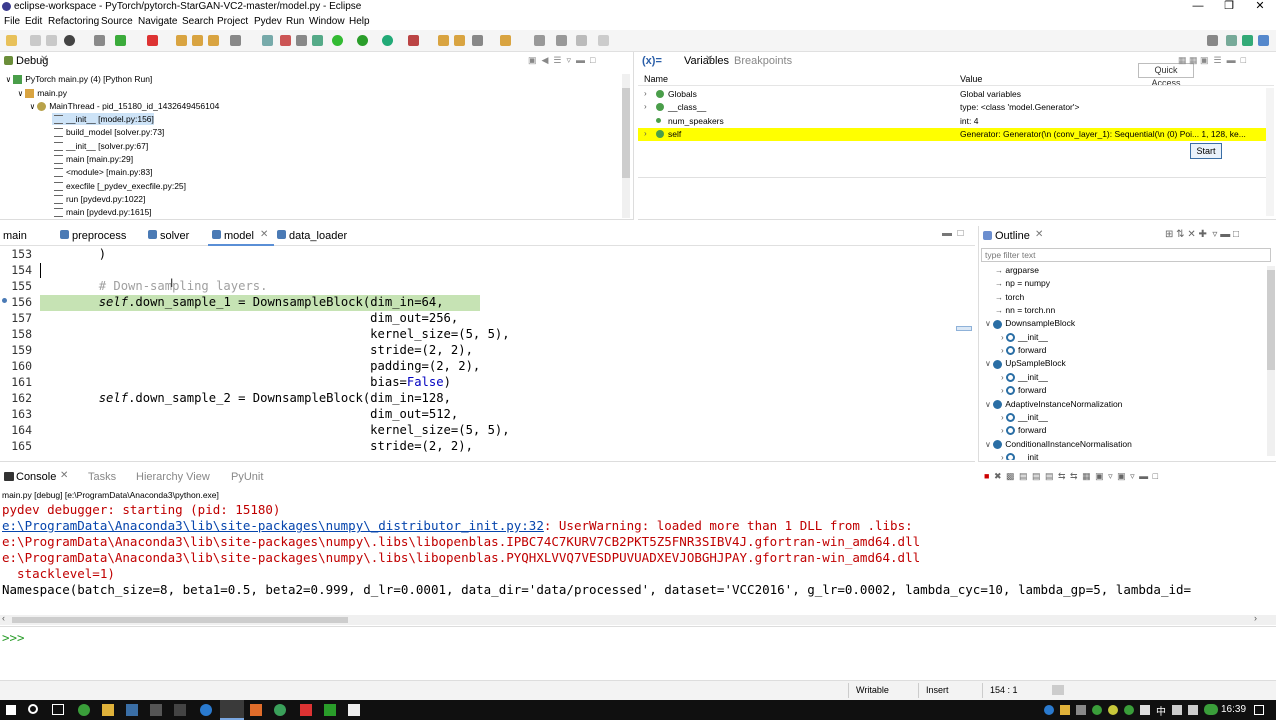  Describe the element at coordinates (603, 40) in the screenshot. I see `navigate-icon` at that location.